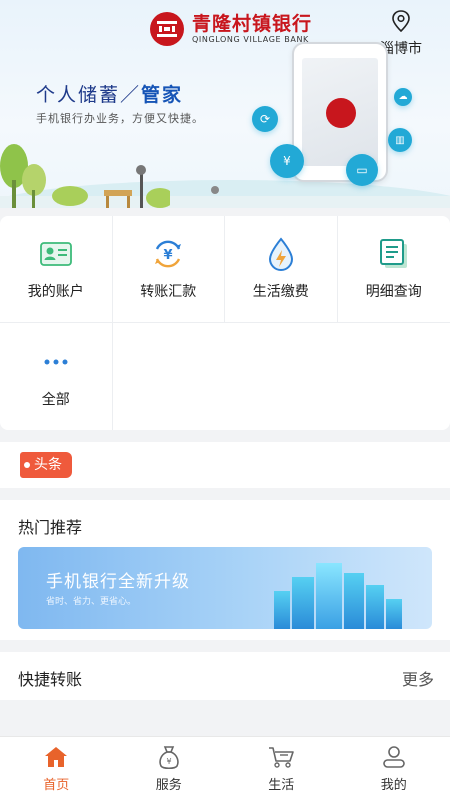 This screenshot has height=800, width=450. What do you see at coordinates (362, 170) in the screenshot?
I see `wallet-circle-icon: ▭` at bounding box center [362, 170].